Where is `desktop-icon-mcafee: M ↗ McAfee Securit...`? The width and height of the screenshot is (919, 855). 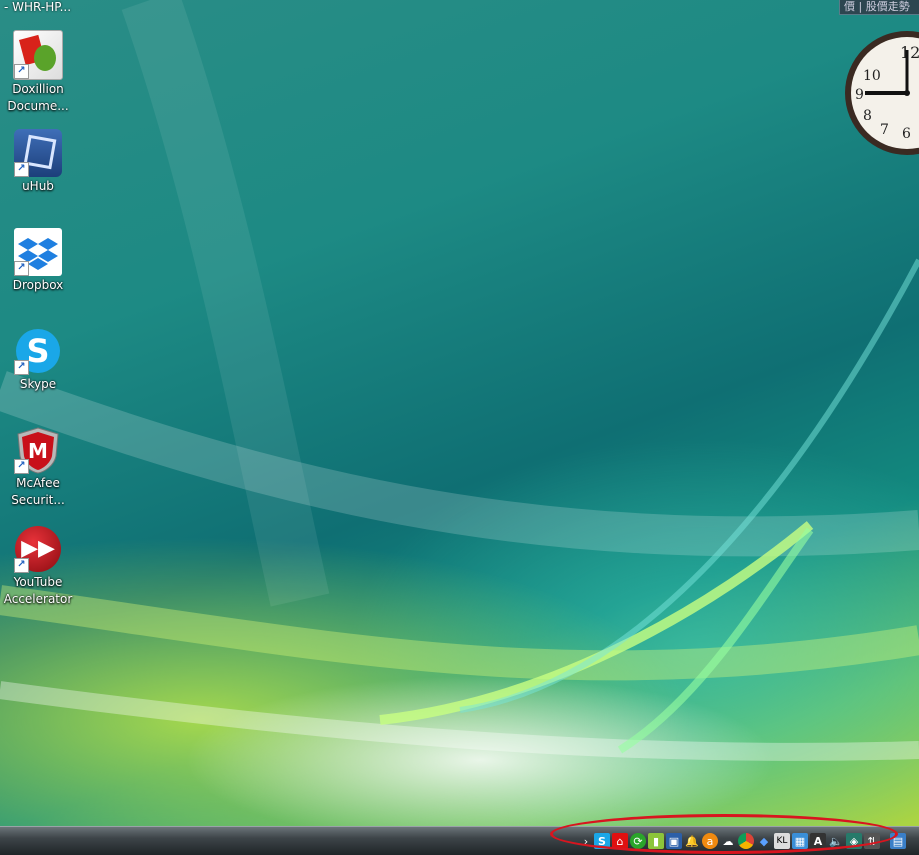 desktop-icon-mcafee: M ↗ McAfee Securit... is located at coordinates (38, 467).